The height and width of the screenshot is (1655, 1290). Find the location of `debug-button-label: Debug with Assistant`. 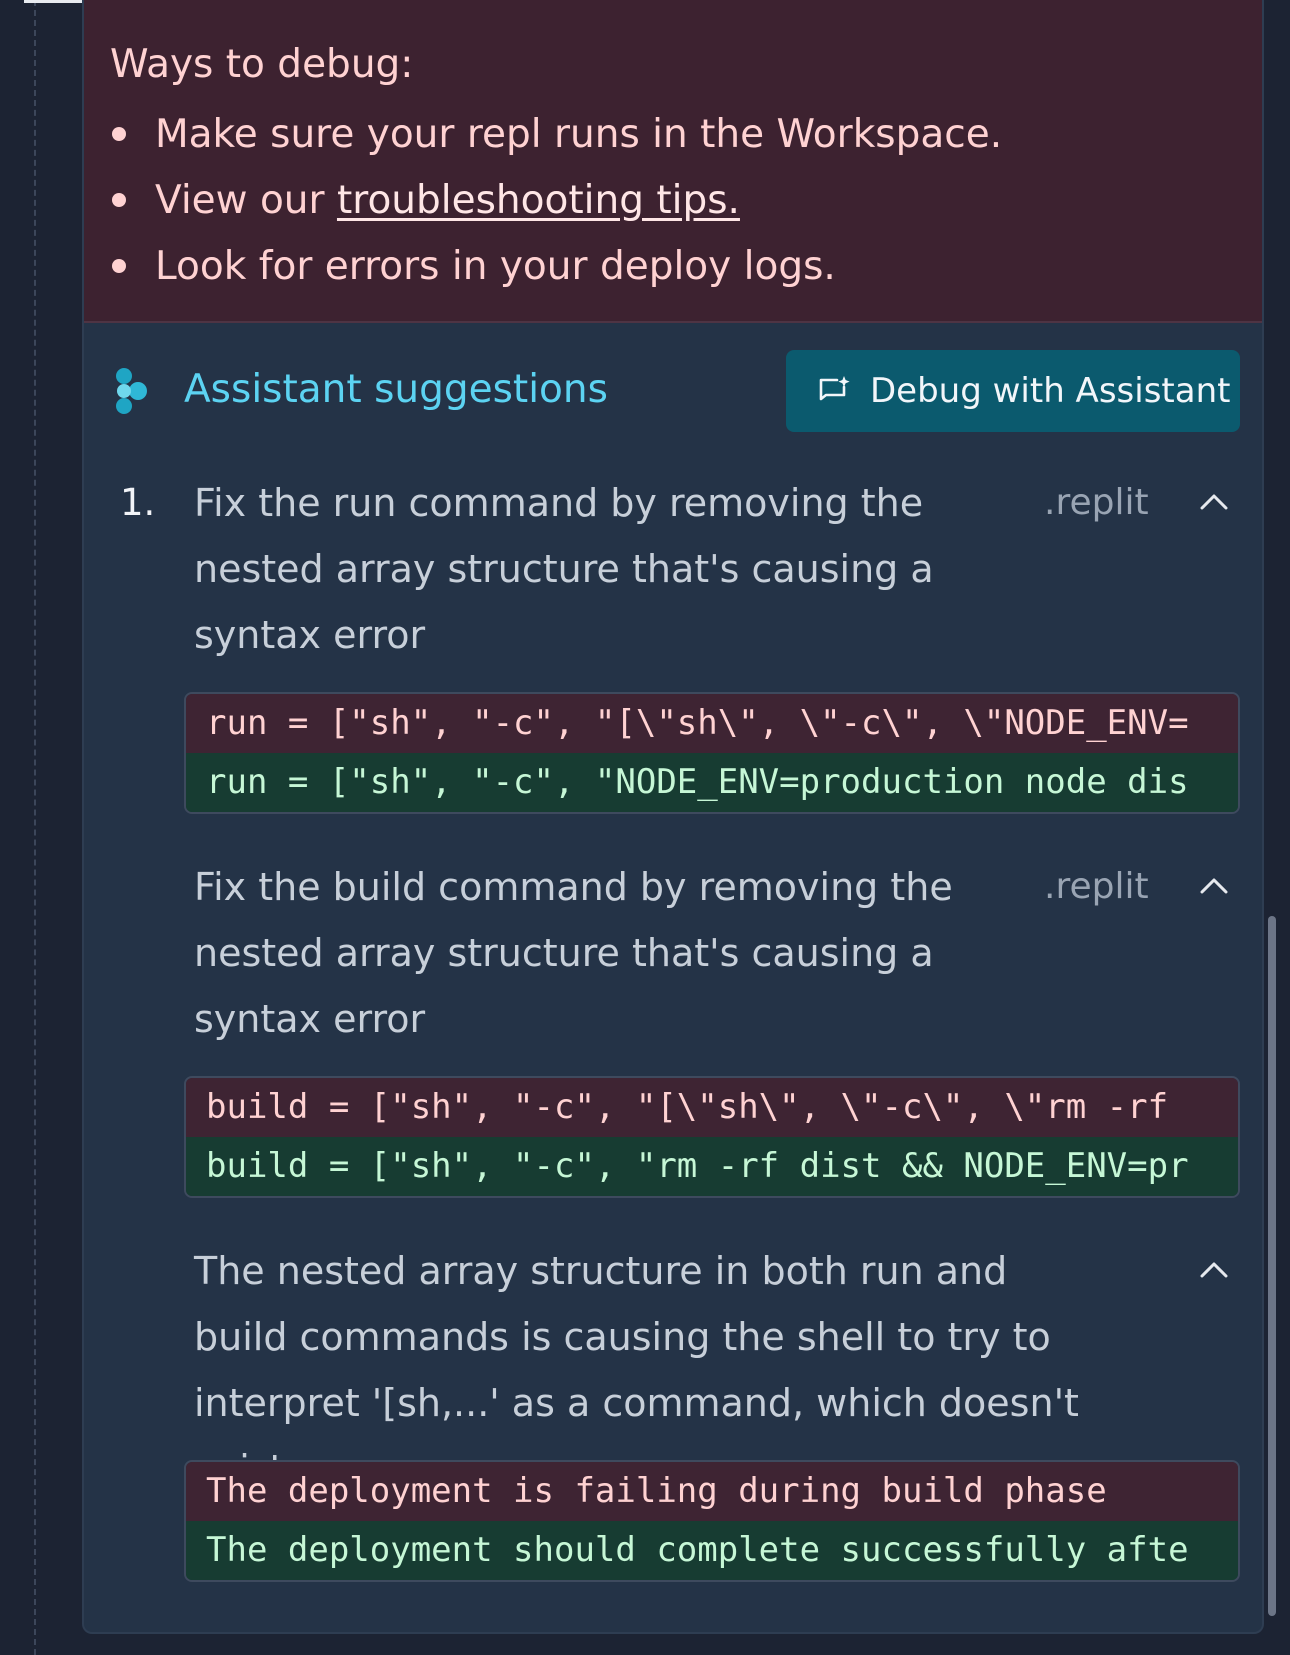

debug-button-label: Debug with Assistant is located at coordinates (1050, 391).